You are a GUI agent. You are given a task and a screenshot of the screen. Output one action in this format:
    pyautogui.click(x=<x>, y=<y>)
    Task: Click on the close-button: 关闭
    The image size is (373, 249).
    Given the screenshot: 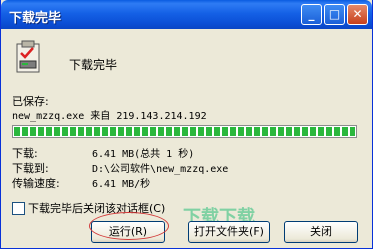 What is the action you would take?
    pyautogui.click(x=321, y=232)
    